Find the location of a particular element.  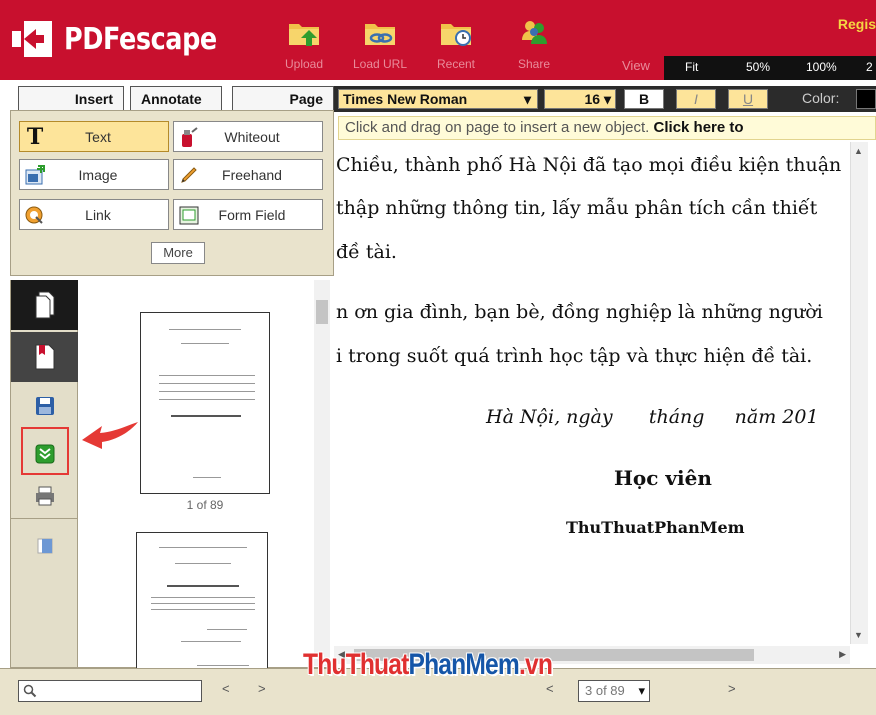

freehand-tool-button: Freehand is located at coordinates (248, 174).